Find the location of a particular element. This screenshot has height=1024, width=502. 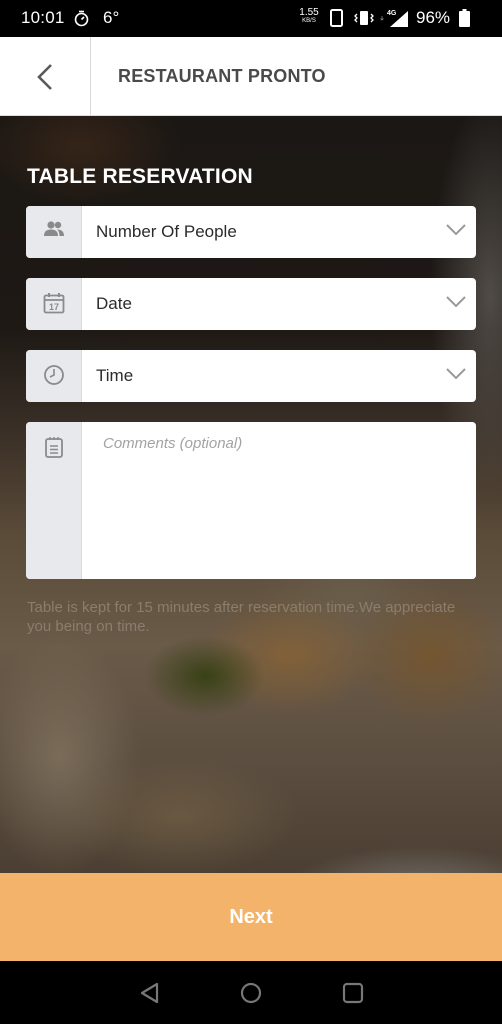

page-title: RESTAURANT PRONTO is located at coordinates (222, 76).